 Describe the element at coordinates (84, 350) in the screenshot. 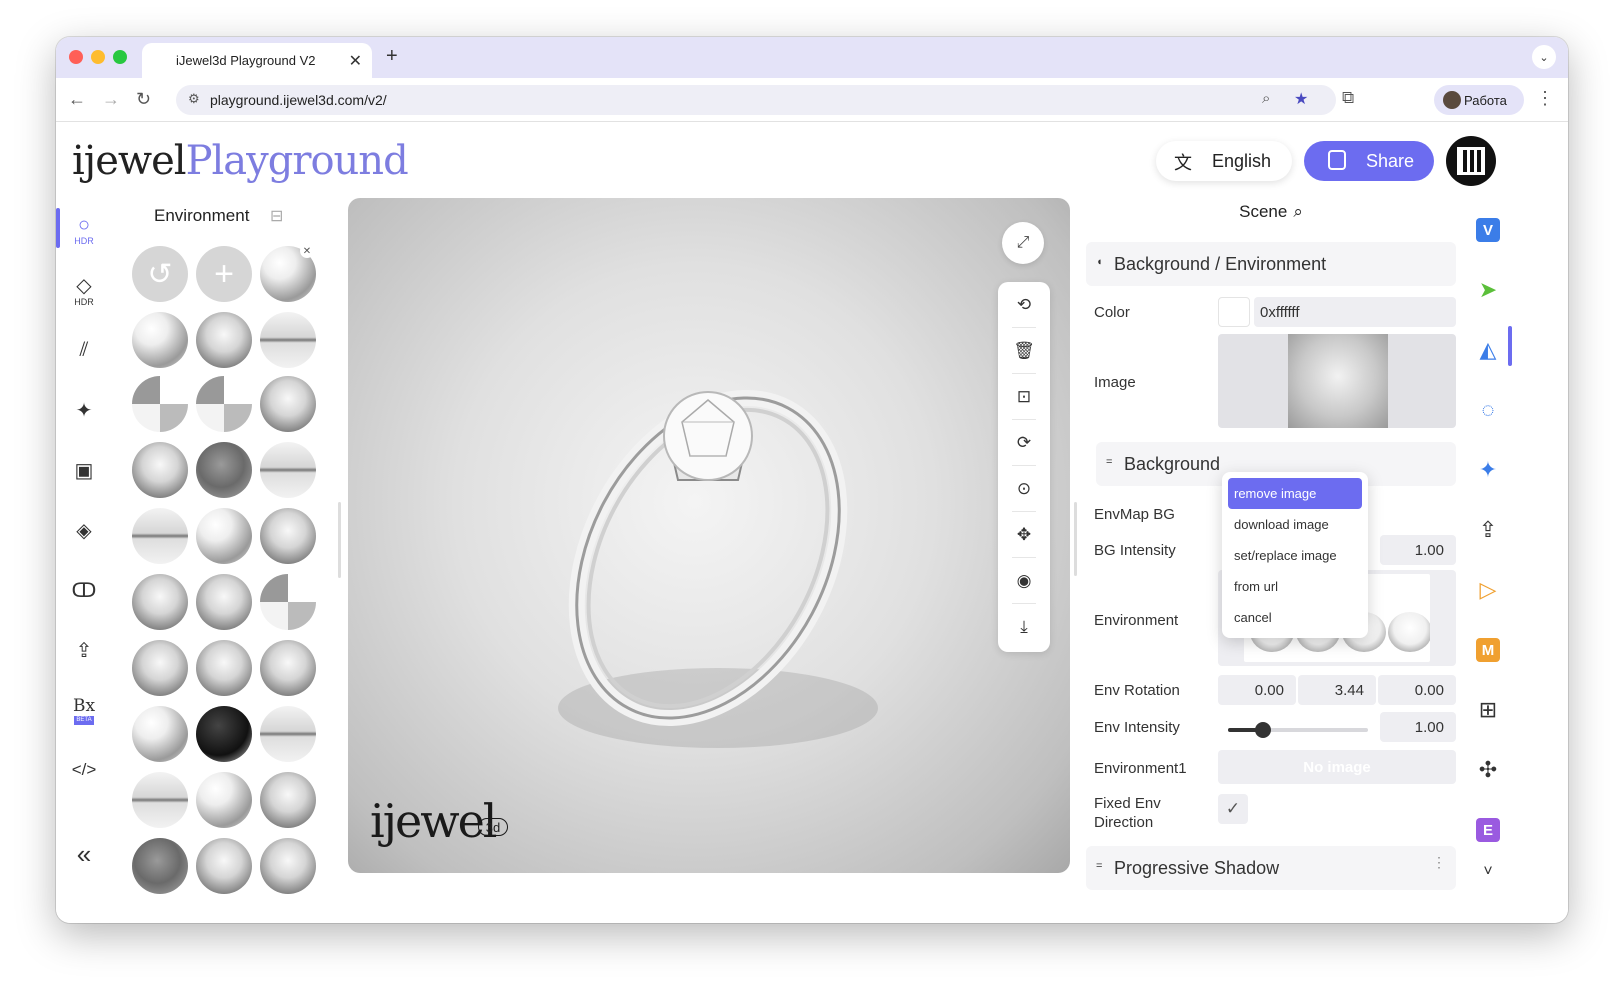

I see `sidebar-item-materials: ⫽` at that location.